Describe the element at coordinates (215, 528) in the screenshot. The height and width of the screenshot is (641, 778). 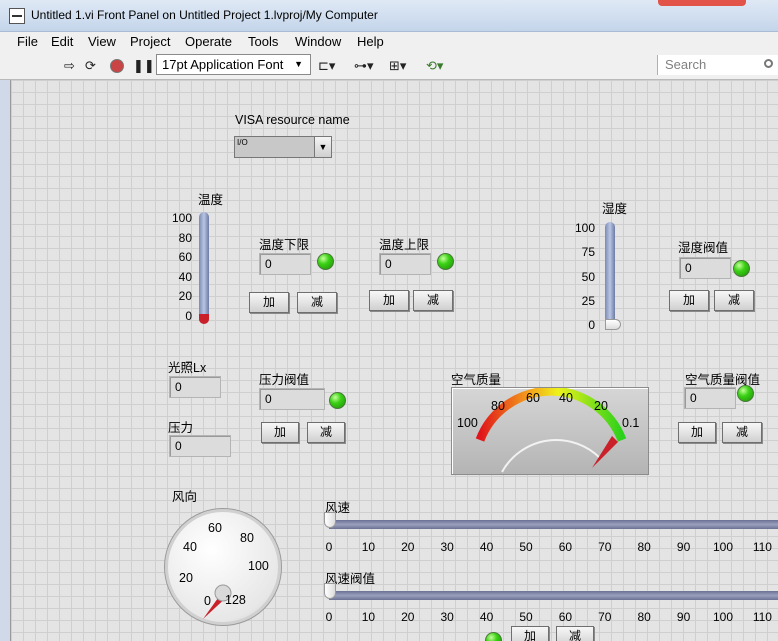
I see `wind-dir-tick: 60` at that location.